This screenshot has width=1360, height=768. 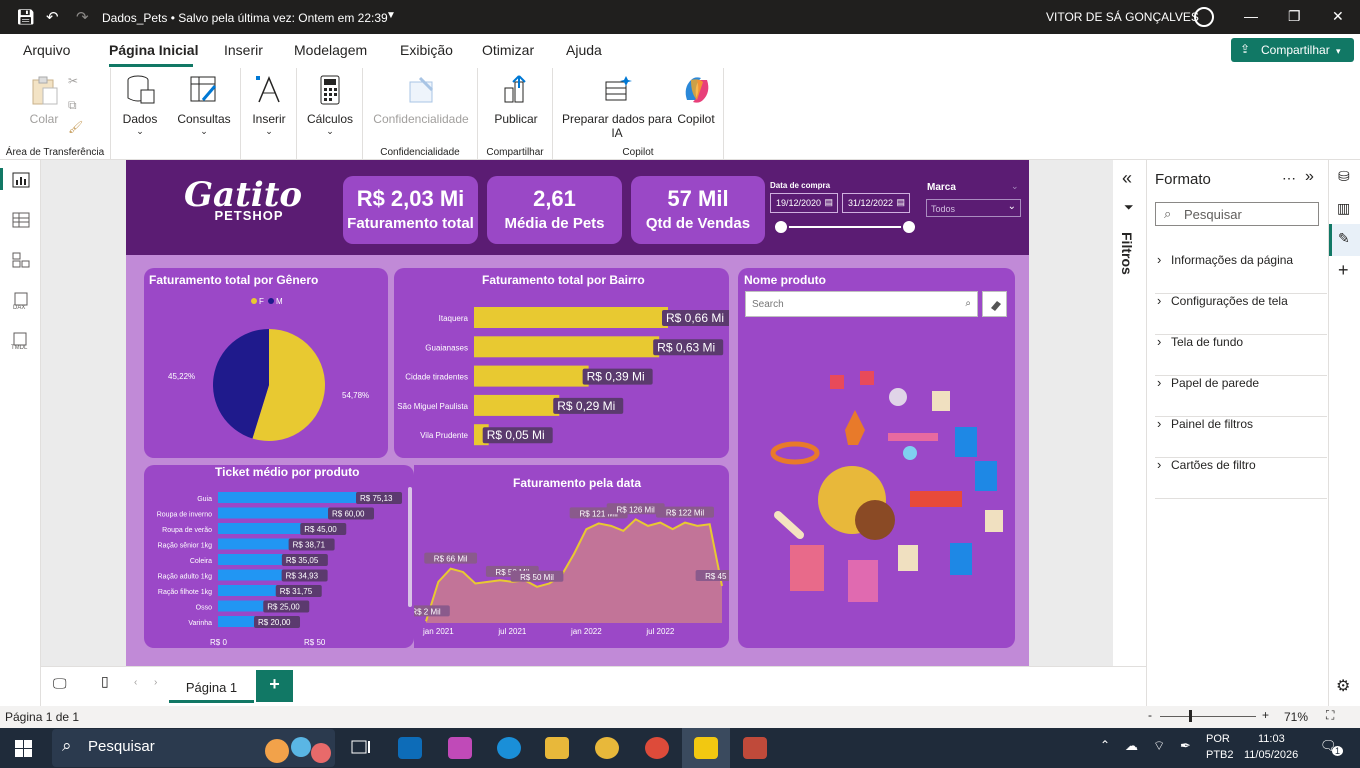 I want to click on calculos-button: Cálculos ⌄, so click(x=330, y=105).